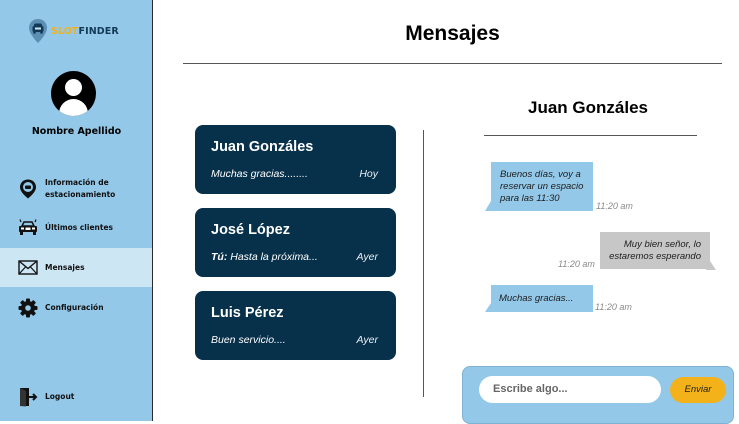 Image resolution: width=739 pixels, height=424 pixels. Describe the element at coordinates (295, 325) in the screenshot. I see `conversation-card: Luis Pérez Buen servicio.... Ayer` at that location.